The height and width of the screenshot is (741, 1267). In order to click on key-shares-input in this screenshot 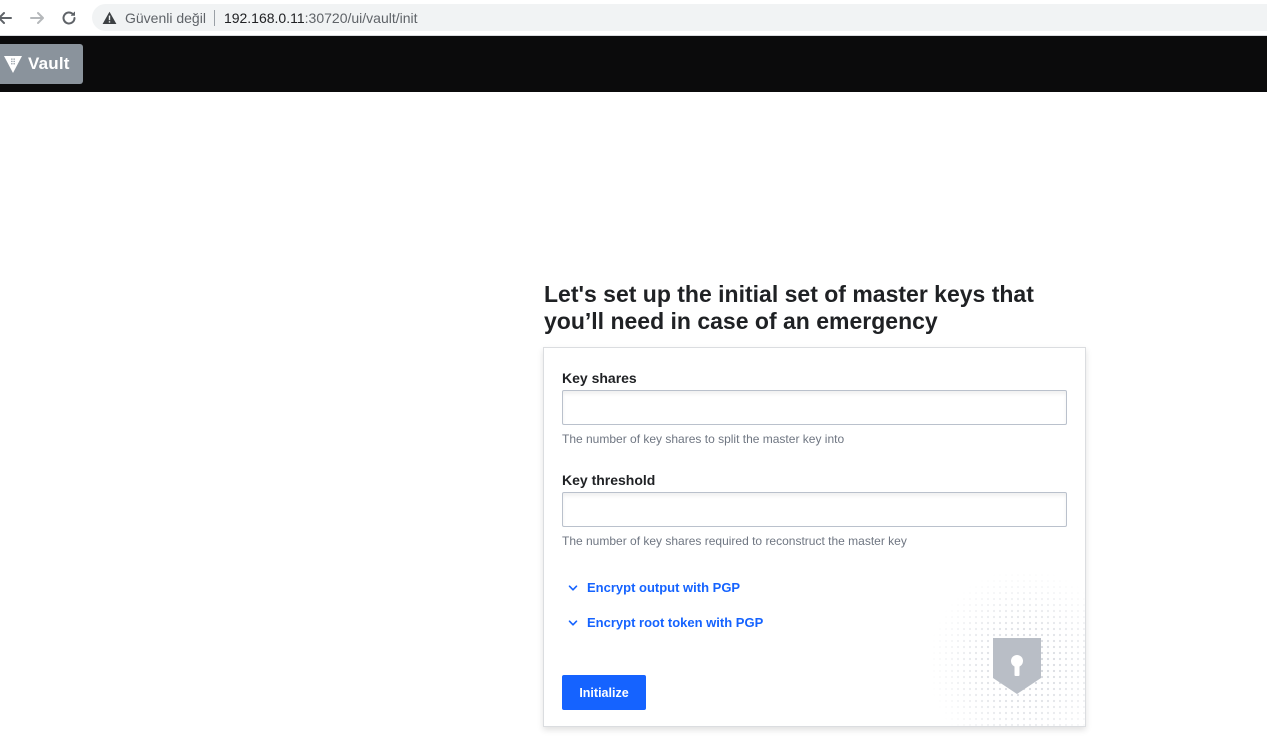, I will do `click(814, 407)`.